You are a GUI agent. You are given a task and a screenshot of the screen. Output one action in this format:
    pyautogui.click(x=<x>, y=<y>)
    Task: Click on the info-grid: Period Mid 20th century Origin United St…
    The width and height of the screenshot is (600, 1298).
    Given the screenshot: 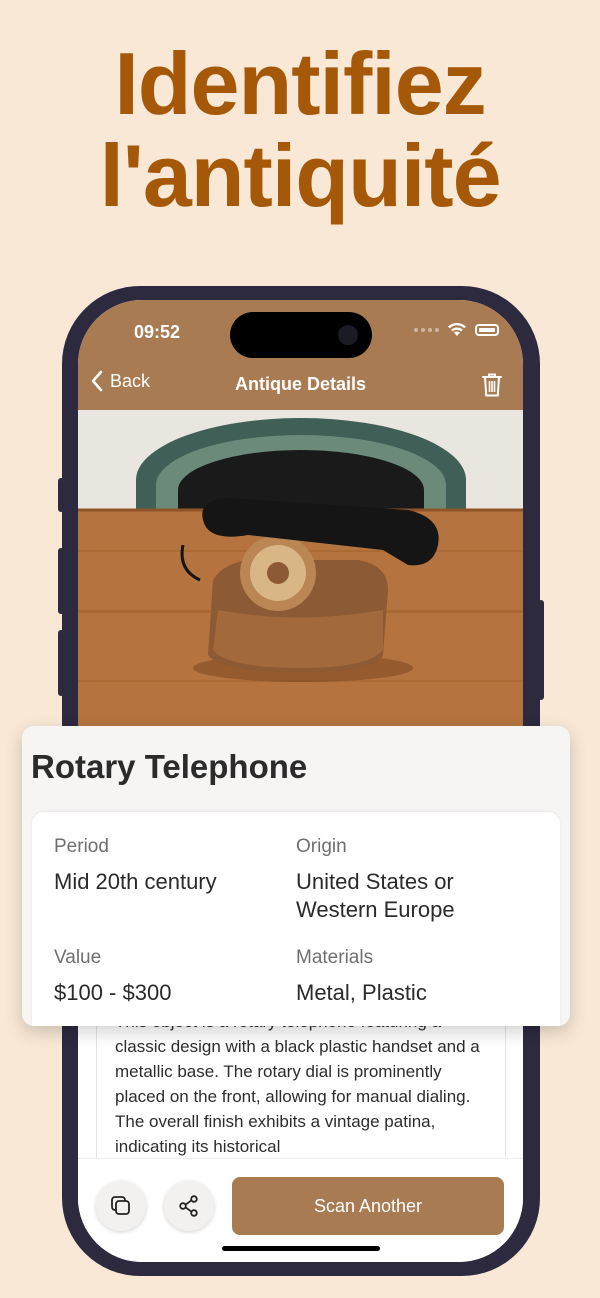 What is the action you would take?
    pyautogui.click(x=296, y=919)
    